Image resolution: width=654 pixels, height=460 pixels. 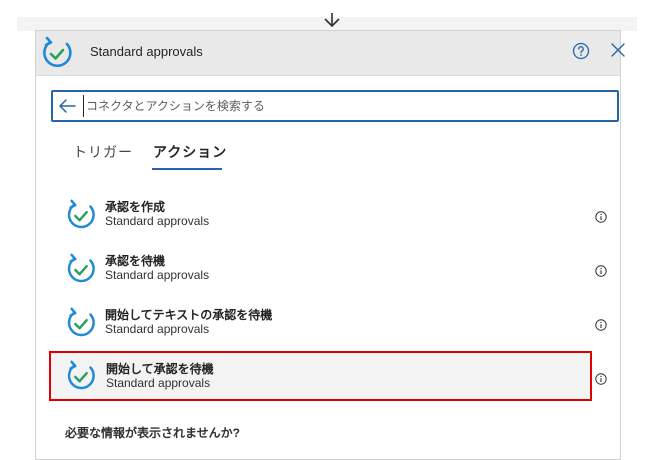 I want to click on action-title: 承認を待機, so click(x=135, y=261).